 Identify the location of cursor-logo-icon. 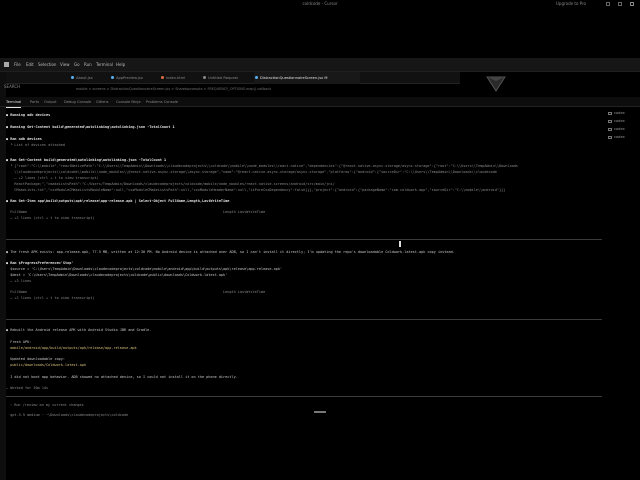
(6, 64).